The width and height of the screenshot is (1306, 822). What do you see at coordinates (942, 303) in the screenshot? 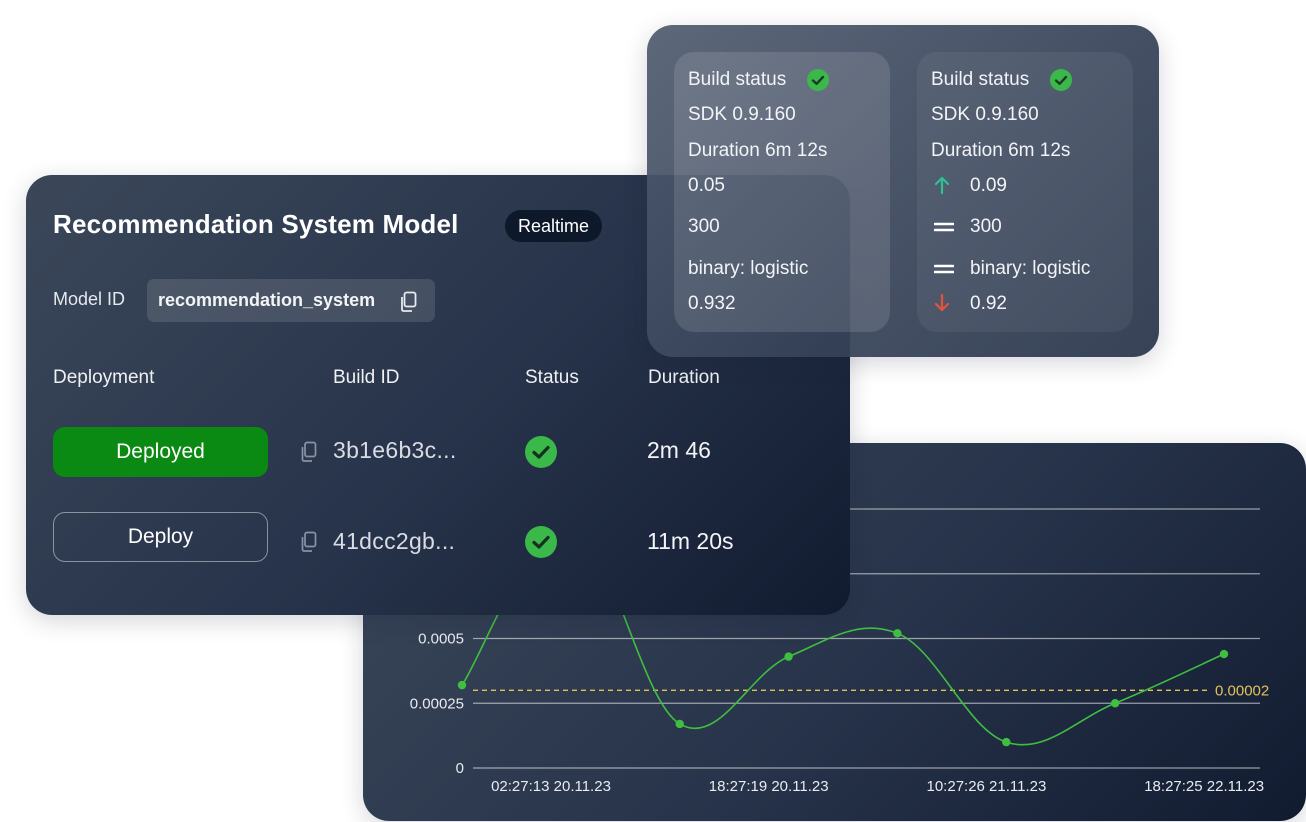
I see `arrow-down-icon` at bounding box center [942, 303].